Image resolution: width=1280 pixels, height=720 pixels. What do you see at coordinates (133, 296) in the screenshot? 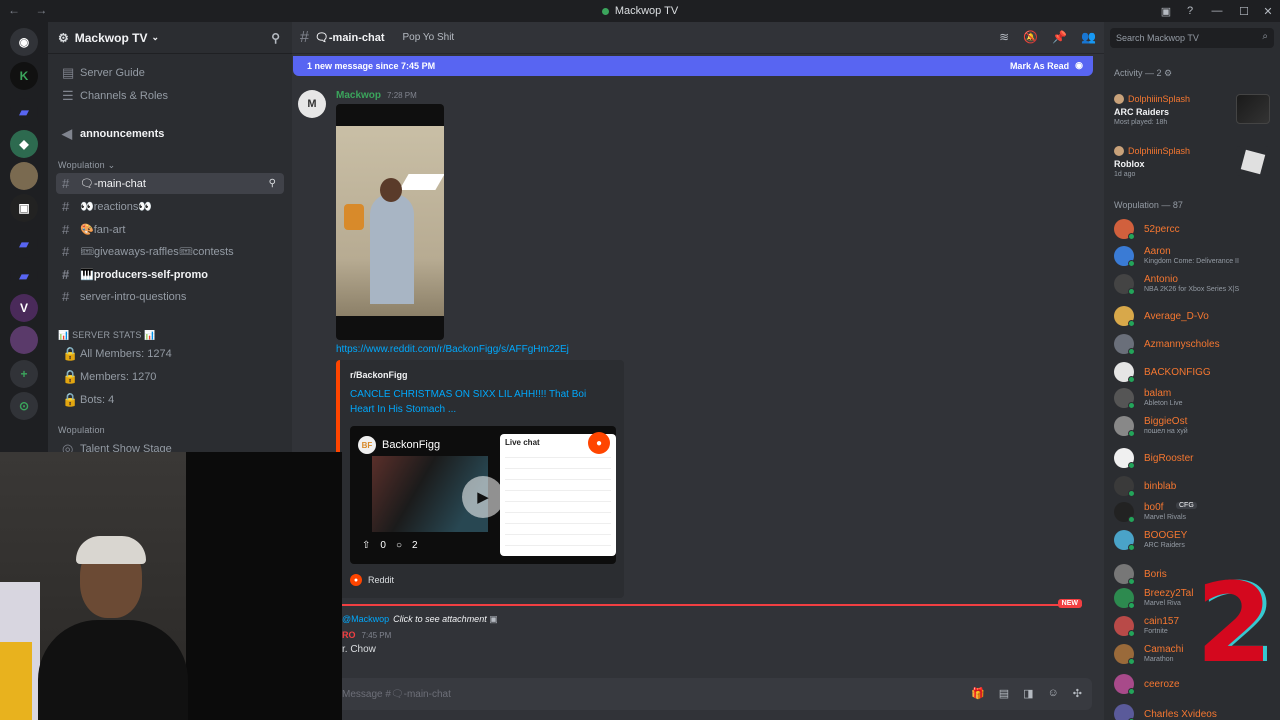
I see `channel-label: server-intro-questions` at bounding box center [133, 296].